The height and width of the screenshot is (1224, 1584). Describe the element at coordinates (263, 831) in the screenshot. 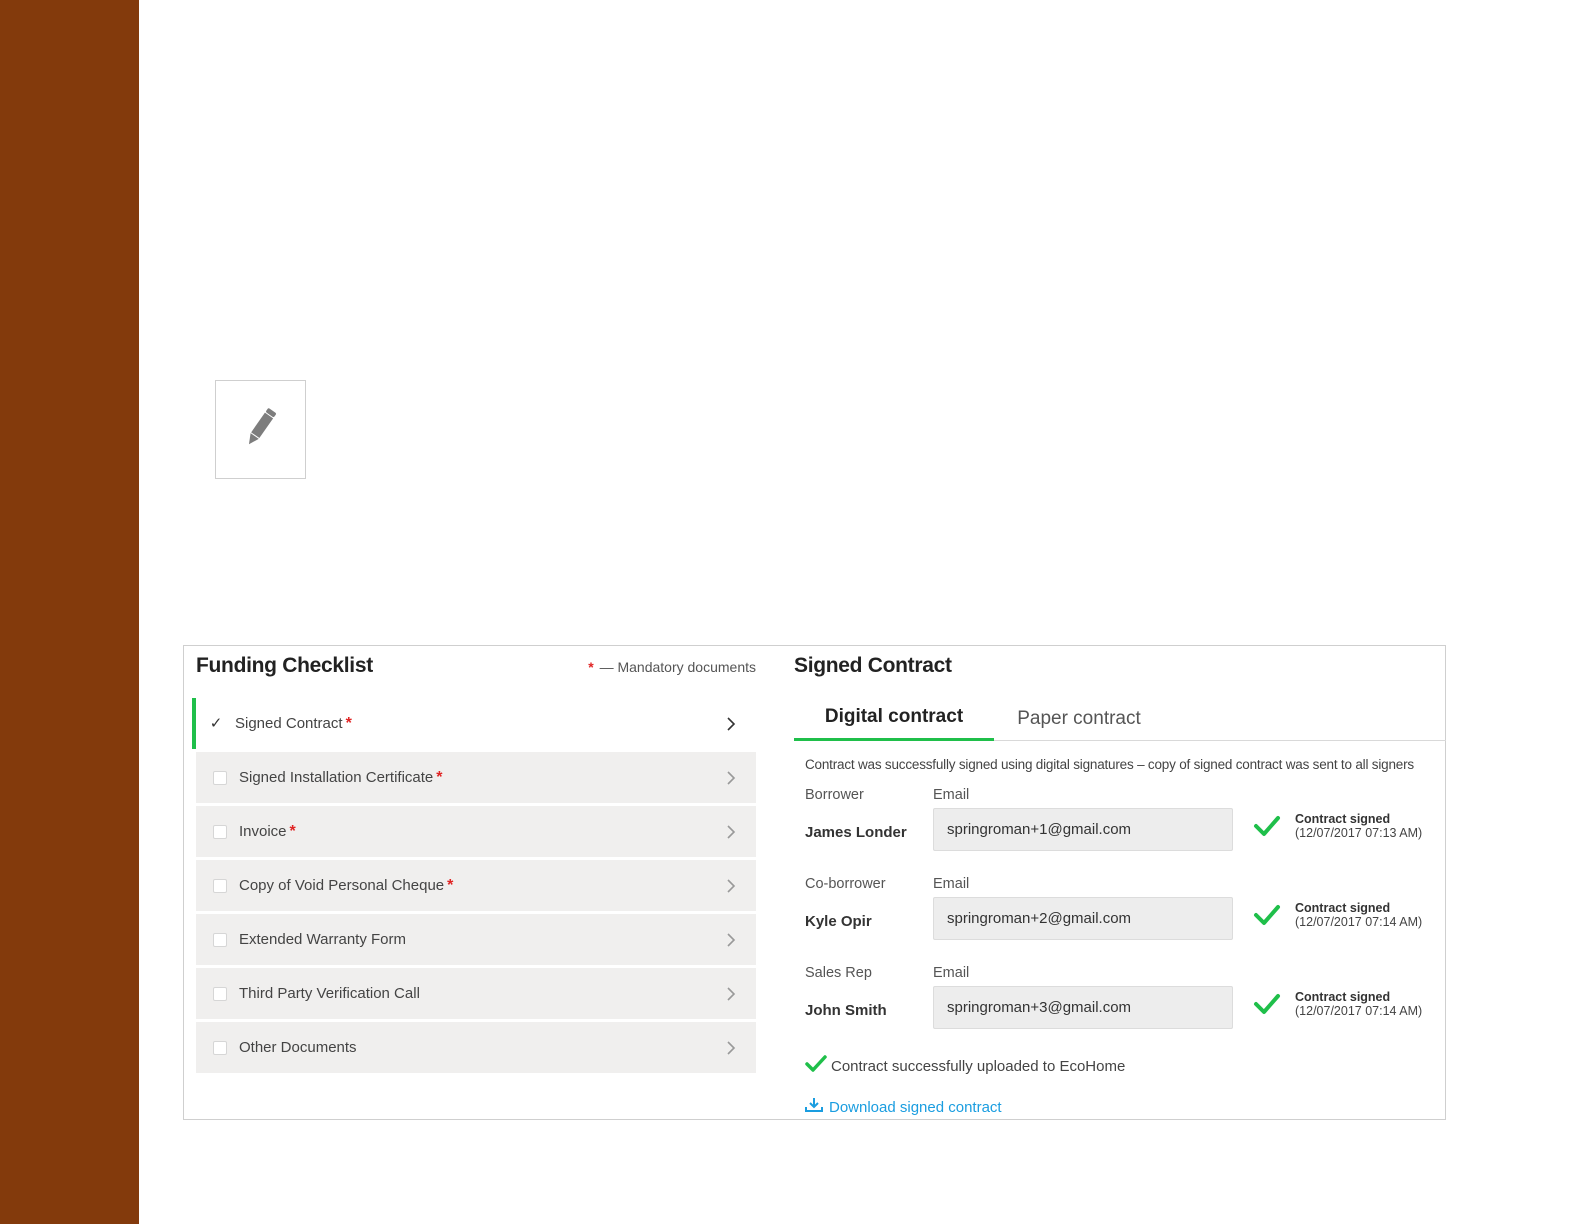

I see `checklist-item-label: Invoice` at that location.